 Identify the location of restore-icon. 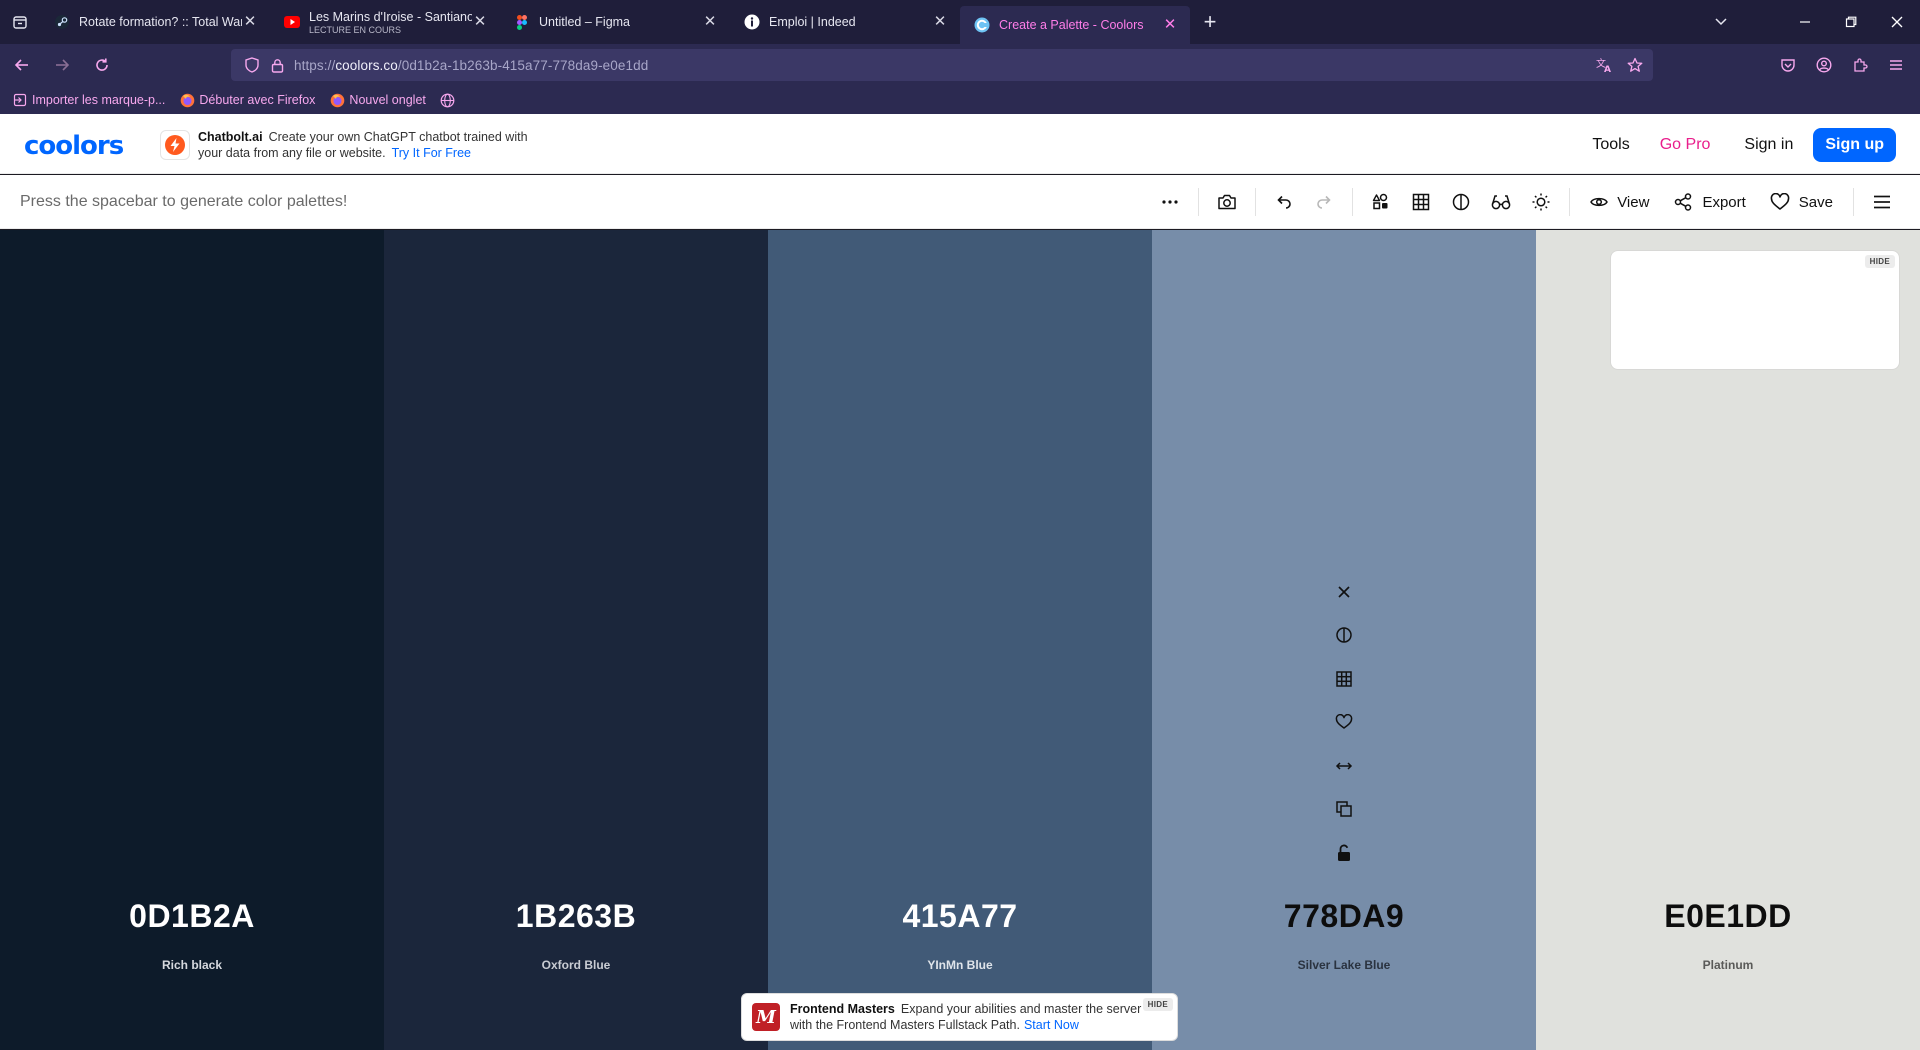
(1851, 22).